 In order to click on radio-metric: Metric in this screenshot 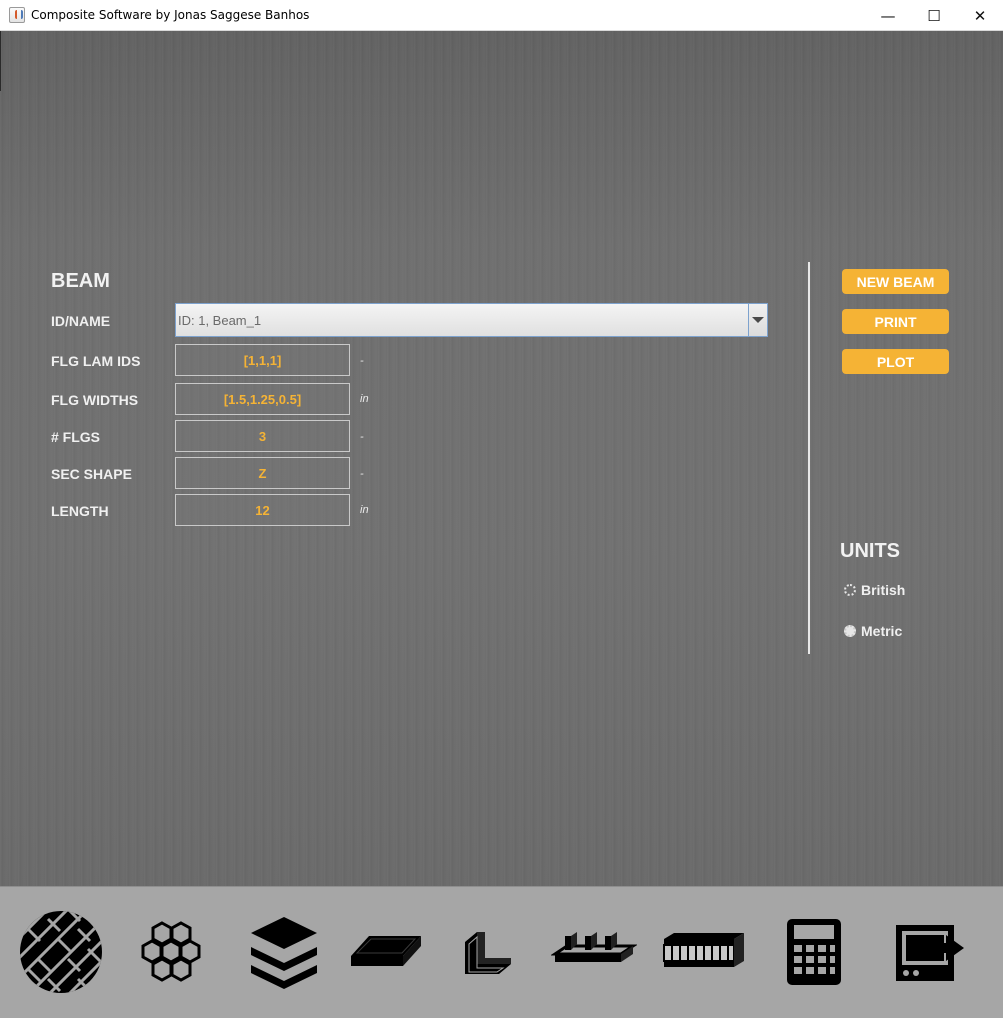, I will do `click(873, 631)`.